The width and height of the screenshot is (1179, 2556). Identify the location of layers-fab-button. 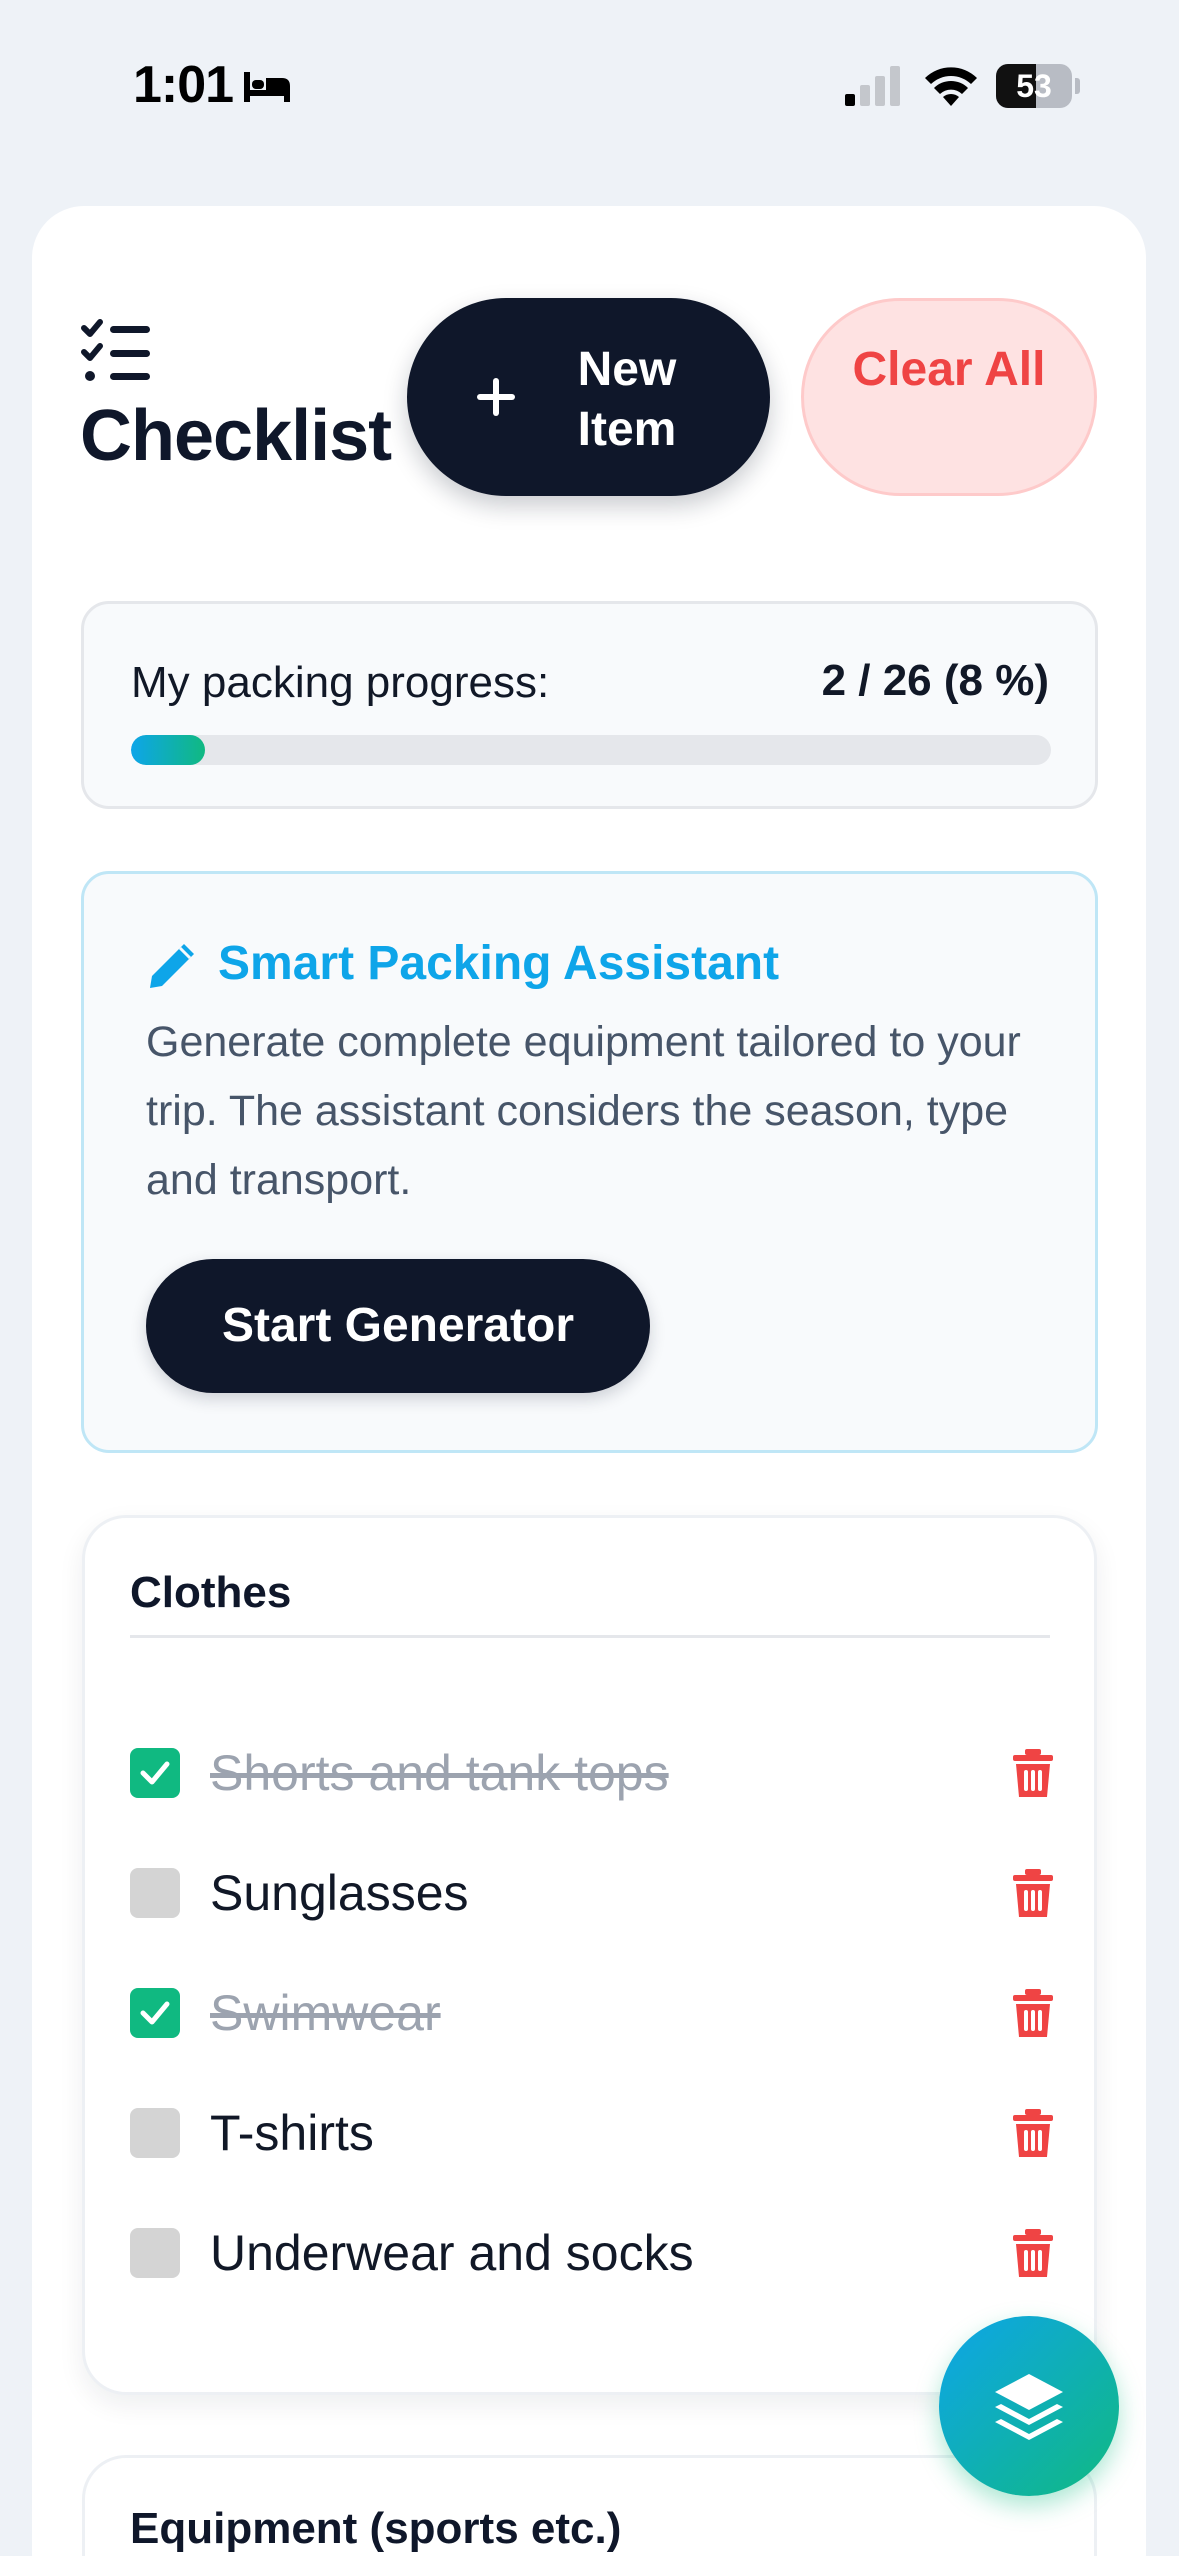
(1029, 2406).